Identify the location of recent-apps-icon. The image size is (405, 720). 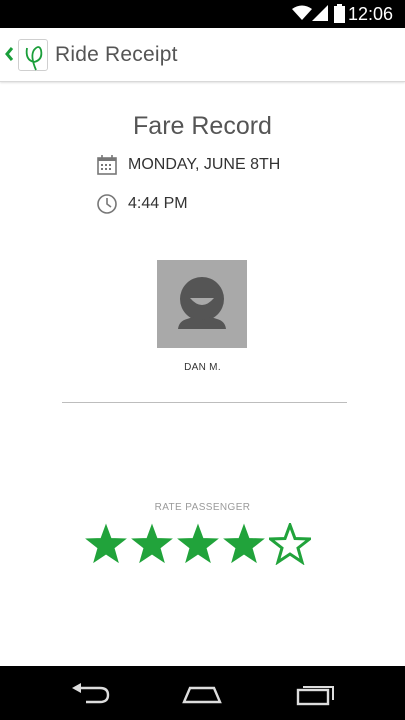
(316, 694).